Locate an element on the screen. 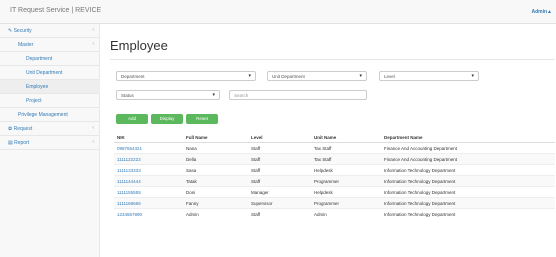  sidebar-item-label: Employee is located at coordinates (37, 87).